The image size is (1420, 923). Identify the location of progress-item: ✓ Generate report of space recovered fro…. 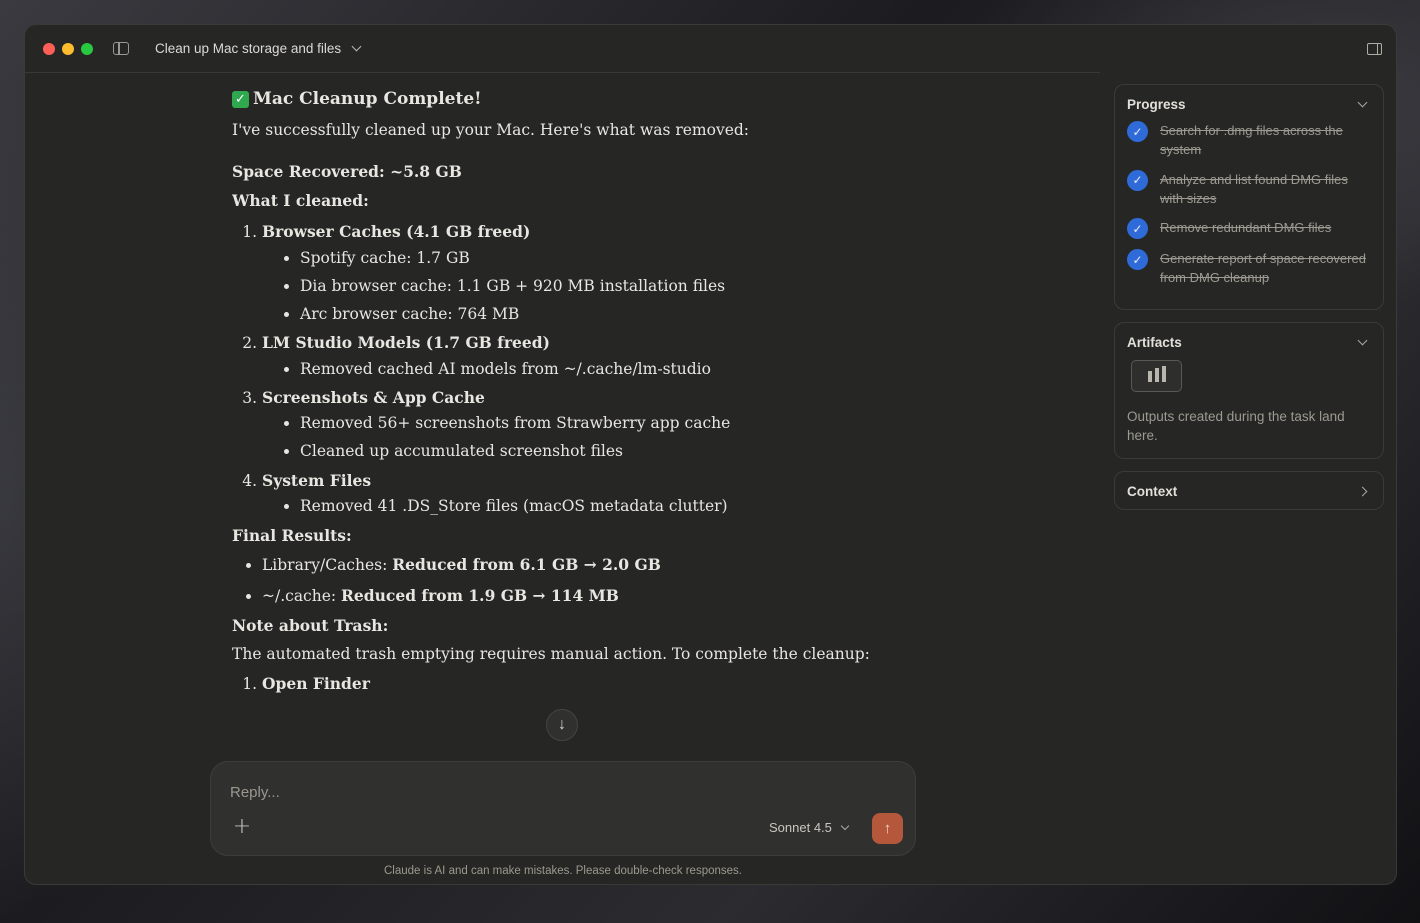
(1249, 268).